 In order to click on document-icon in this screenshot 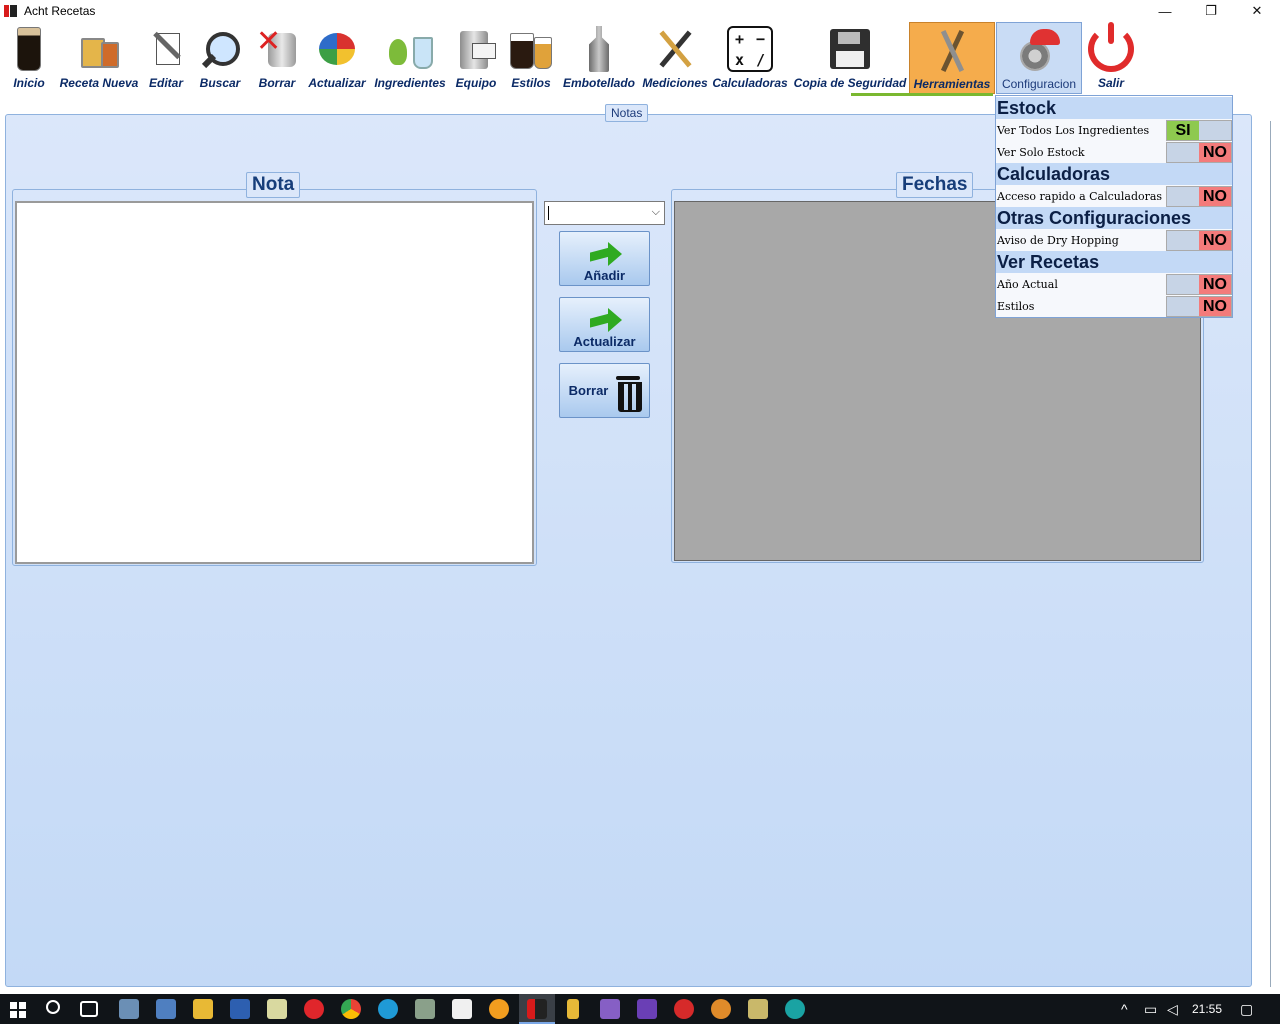, I will do `click(462, 1009)`.